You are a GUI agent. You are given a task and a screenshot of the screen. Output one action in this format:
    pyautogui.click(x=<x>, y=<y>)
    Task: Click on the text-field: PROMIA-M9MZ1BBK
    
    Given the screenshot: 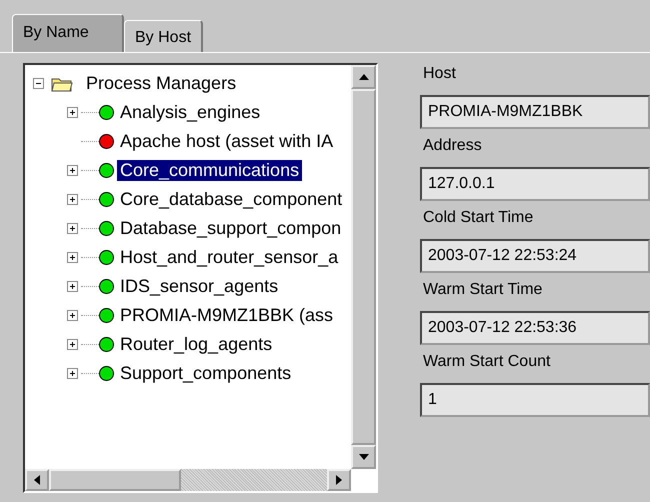 What is the action you would take?
    pyautogui.click(x=535, y=112)
    